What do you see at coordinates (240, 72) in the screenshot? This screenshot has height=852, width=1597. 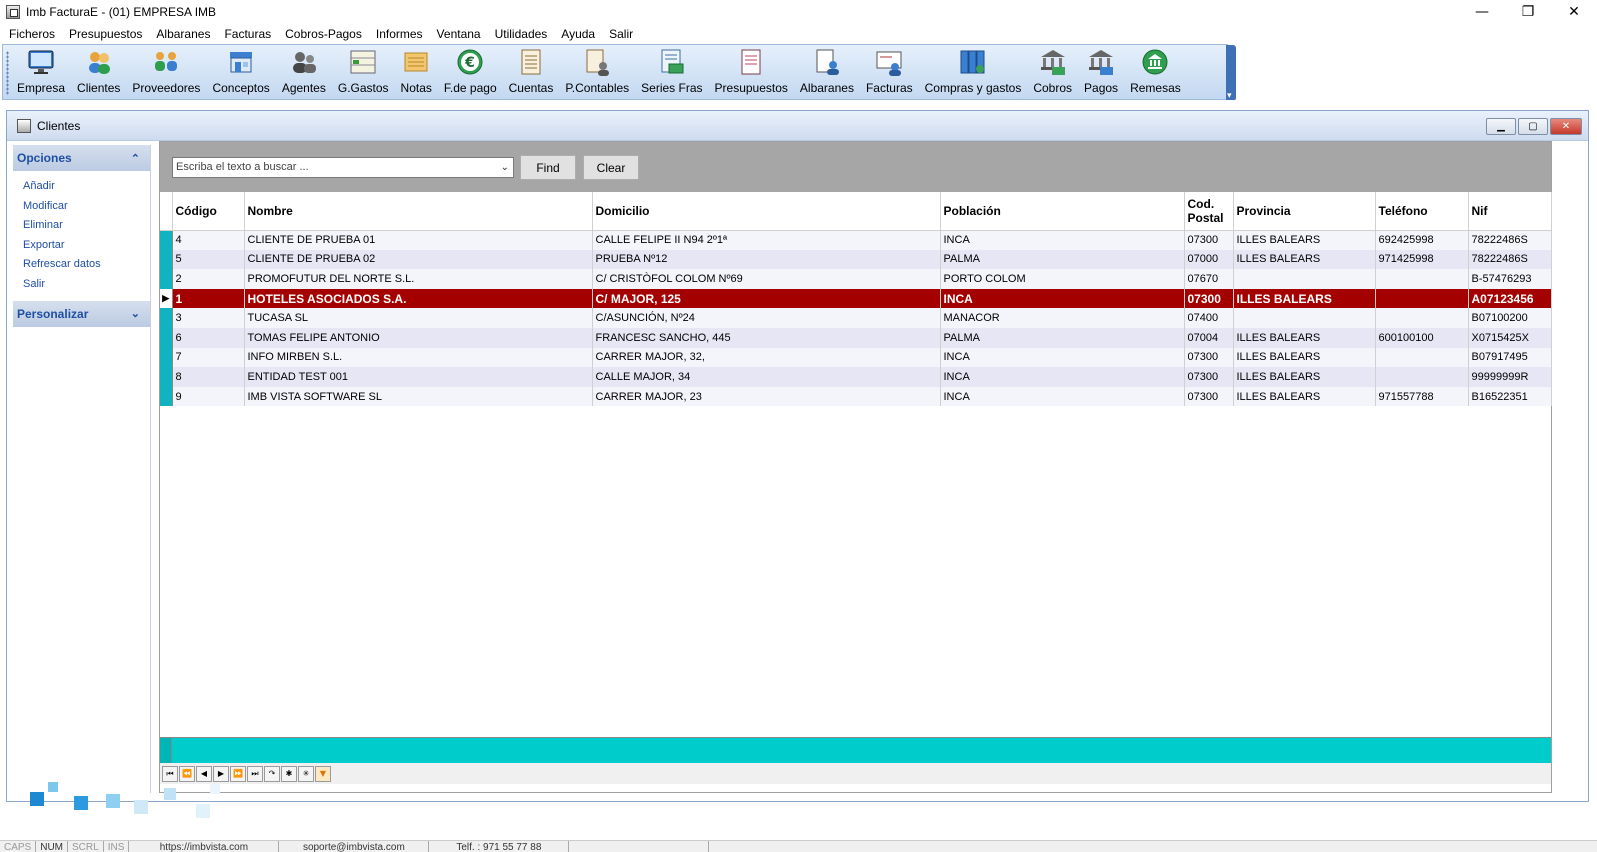 I see `toolbar-conceptos-button: Conceptos` at bounding box center [240, 72].